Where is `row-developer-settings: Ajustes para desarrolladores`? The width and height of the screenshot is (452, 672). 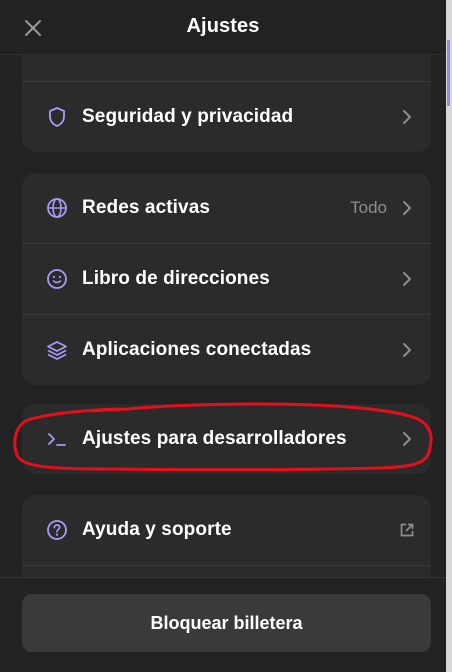 row-developer-settings: Ajustes para desarrolladores is located at coordinates (226, 439).